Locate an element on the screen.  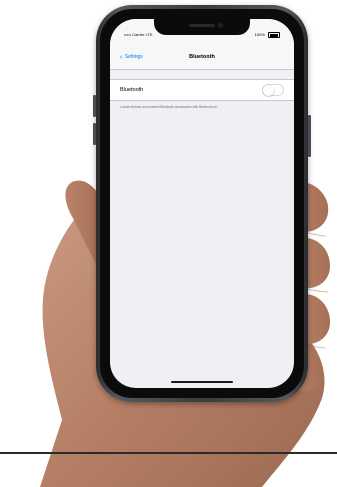
divider-line is located at coordinates (168, 453).